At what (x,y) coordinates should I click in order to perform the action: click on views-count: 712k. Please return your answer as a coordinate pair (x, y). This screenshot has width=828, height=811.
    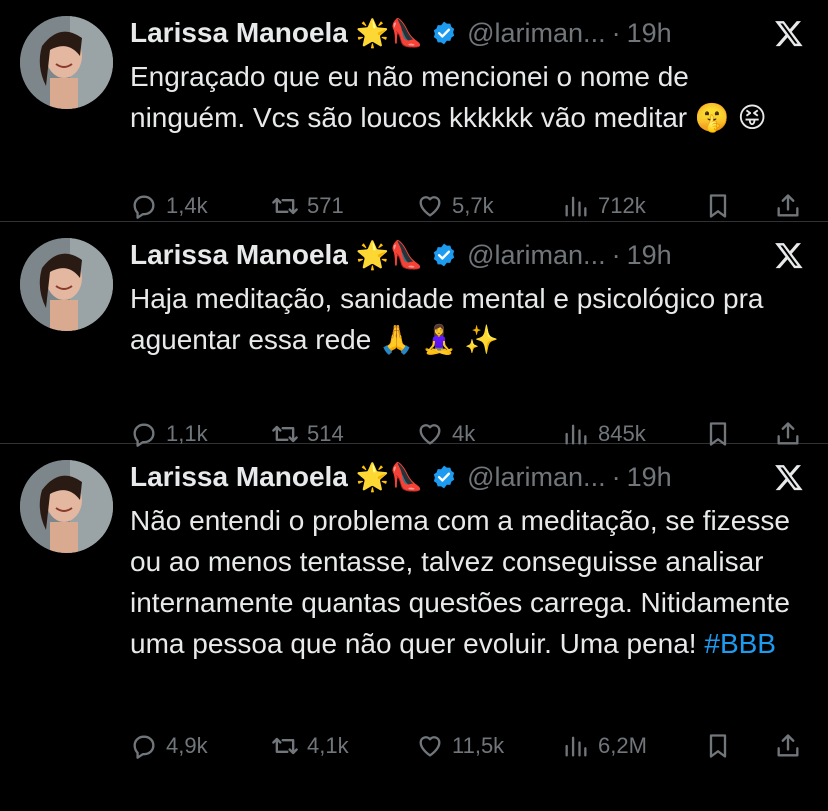
    Looking at the image, I should click on (622, 205).